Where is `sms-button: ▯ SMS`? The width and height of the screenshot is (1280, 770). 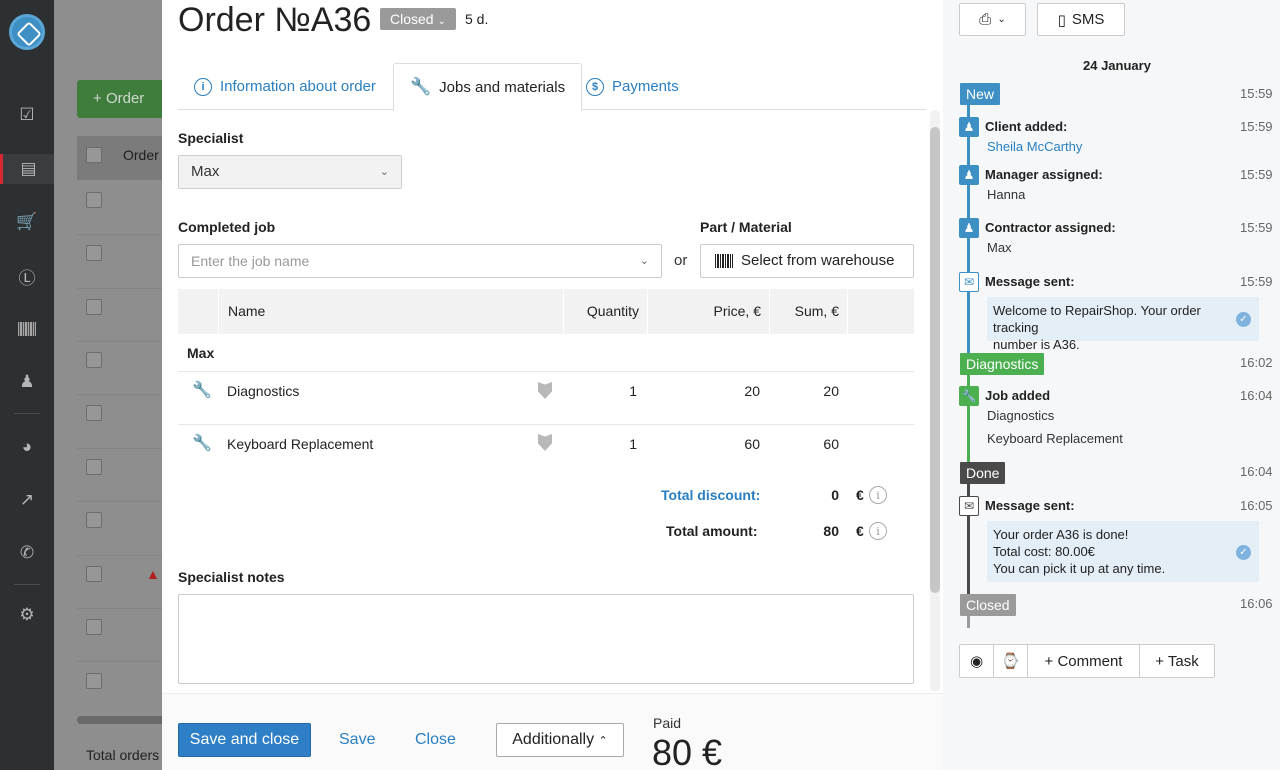 sms-button: ▯ SMS is located at coordinates (1081, 19).